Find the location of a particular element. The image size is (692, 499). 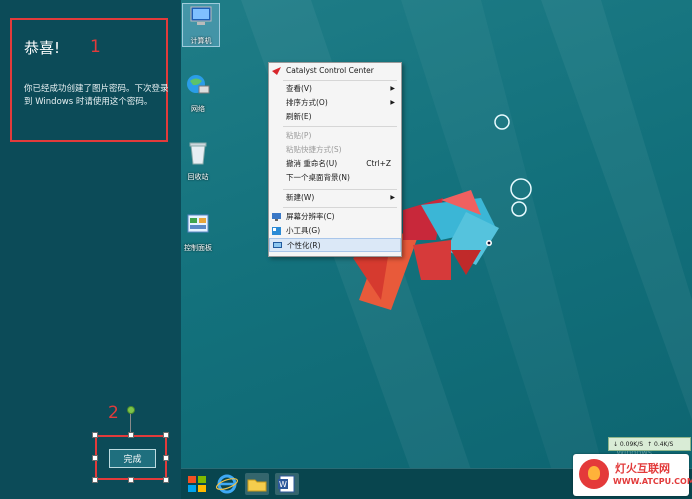

windows-logo-icon is located at coordinates (197, 484).